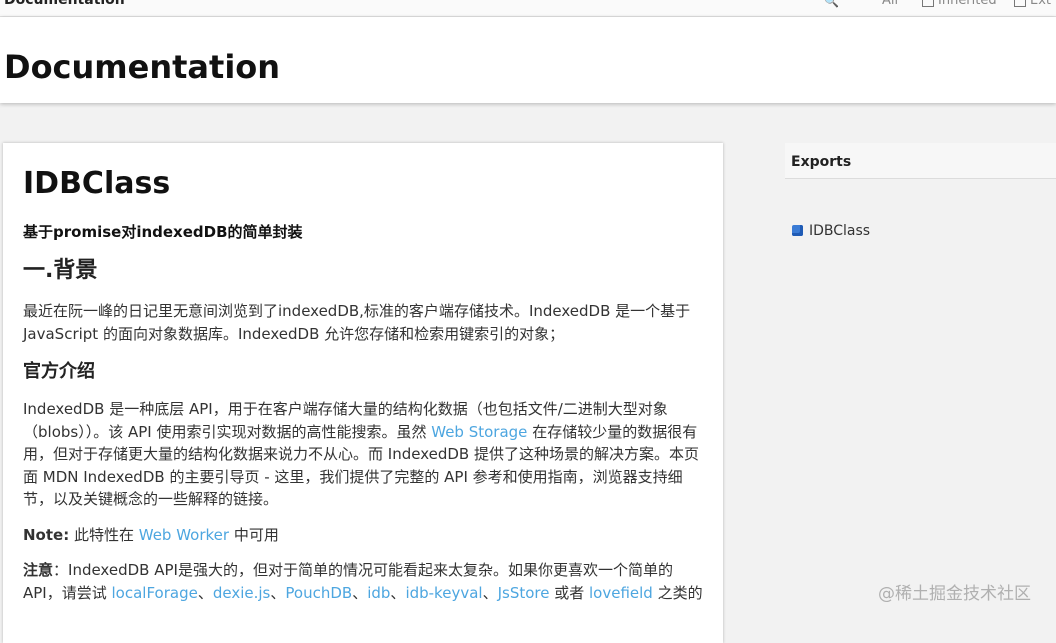 This screenshot has width=1056, height=643. Describe the element at coordinates (479, 432) in the screenshot. I see `web-storage-link: Web Storage` at that location.